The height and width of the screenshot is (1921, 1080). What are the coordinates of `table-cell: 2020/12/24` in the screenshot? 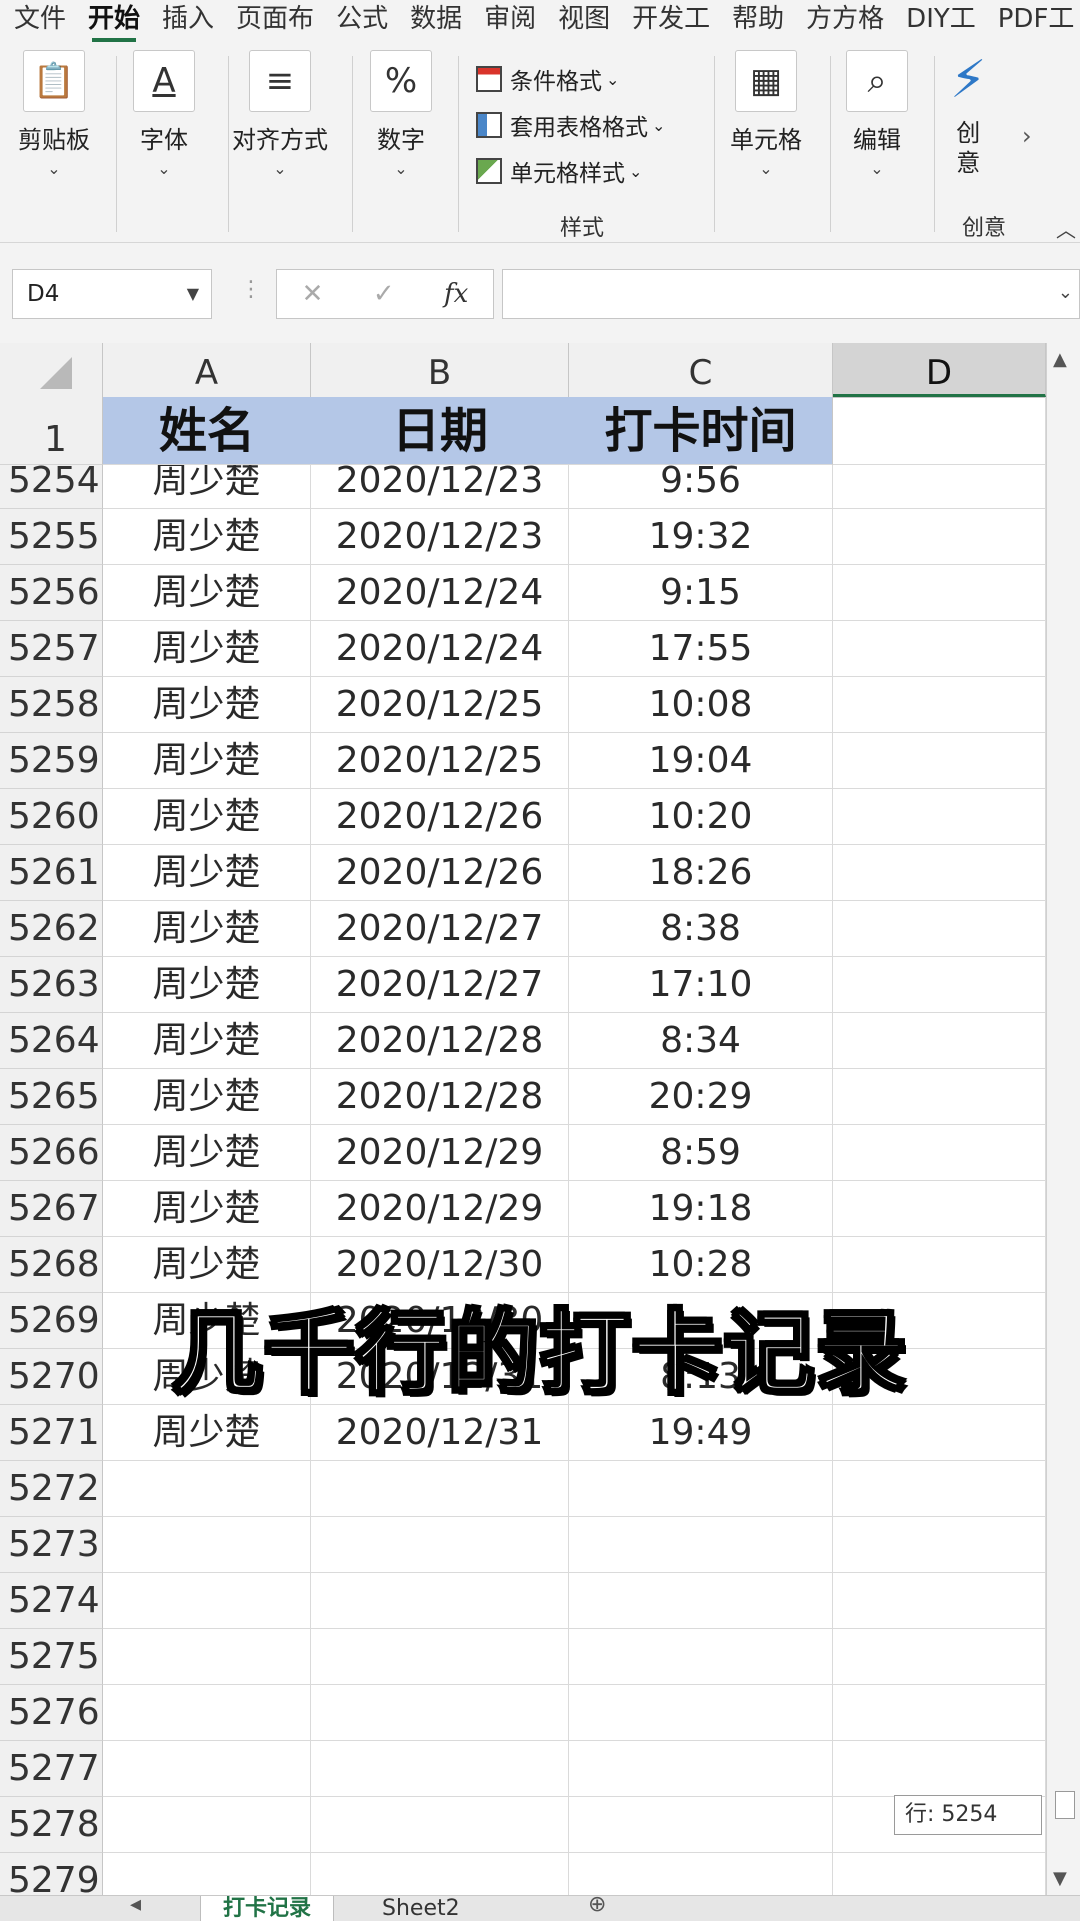 It's located at (440, 649).